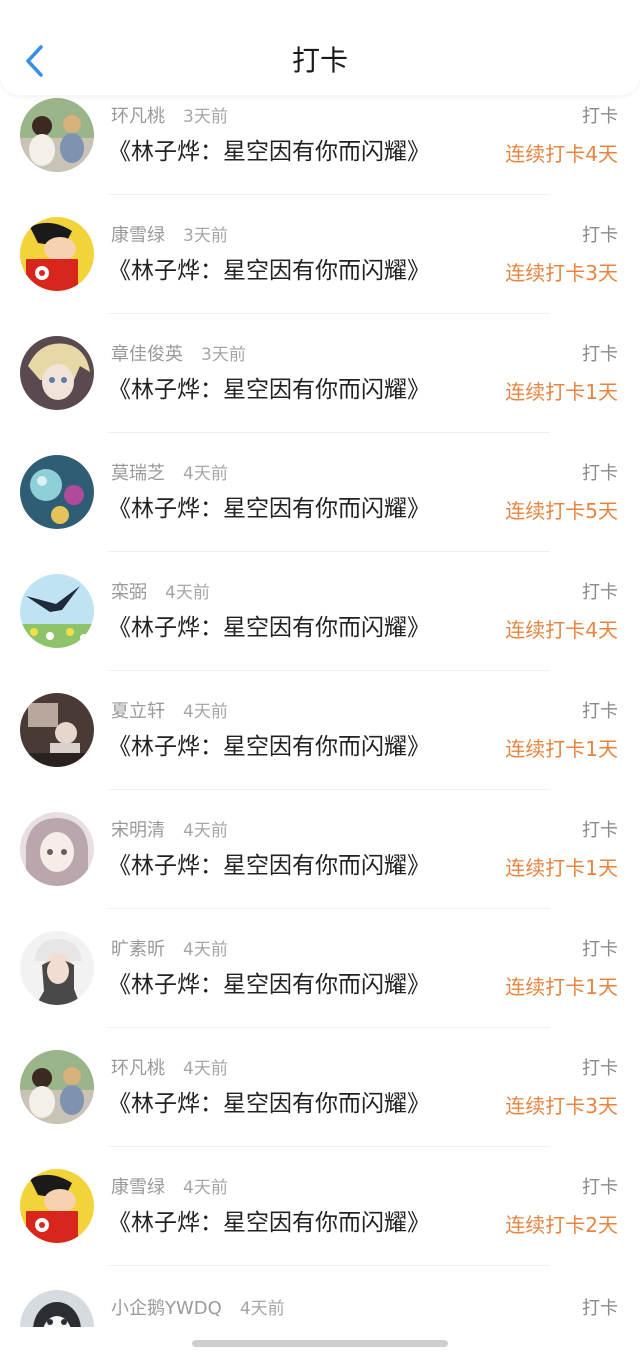 The image size is (640, 1360). Describe the element at coordinates (57, 968) in the screenshot. I see `person-avatar-icon` at that location.